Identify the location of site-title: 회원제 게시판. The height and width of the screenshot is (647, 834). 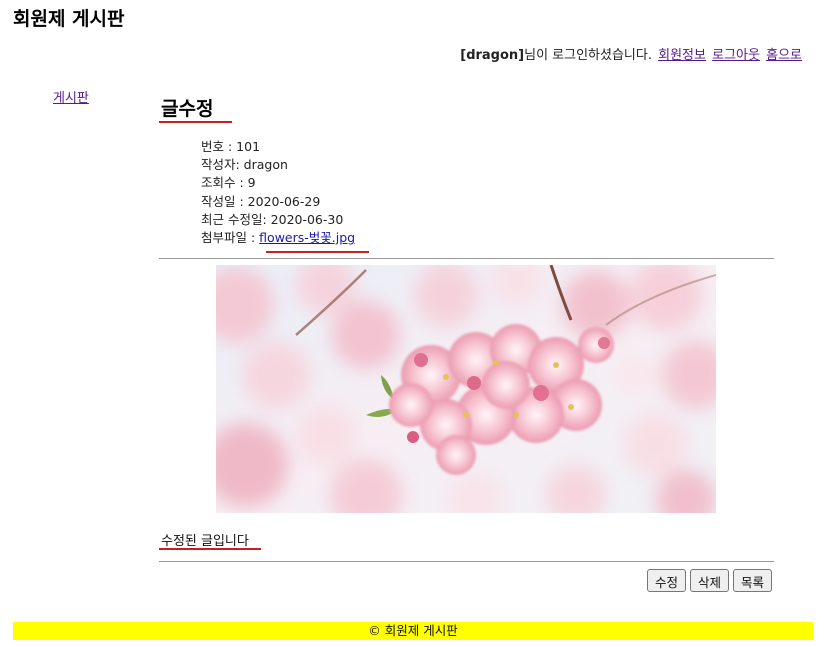
(69, 19).